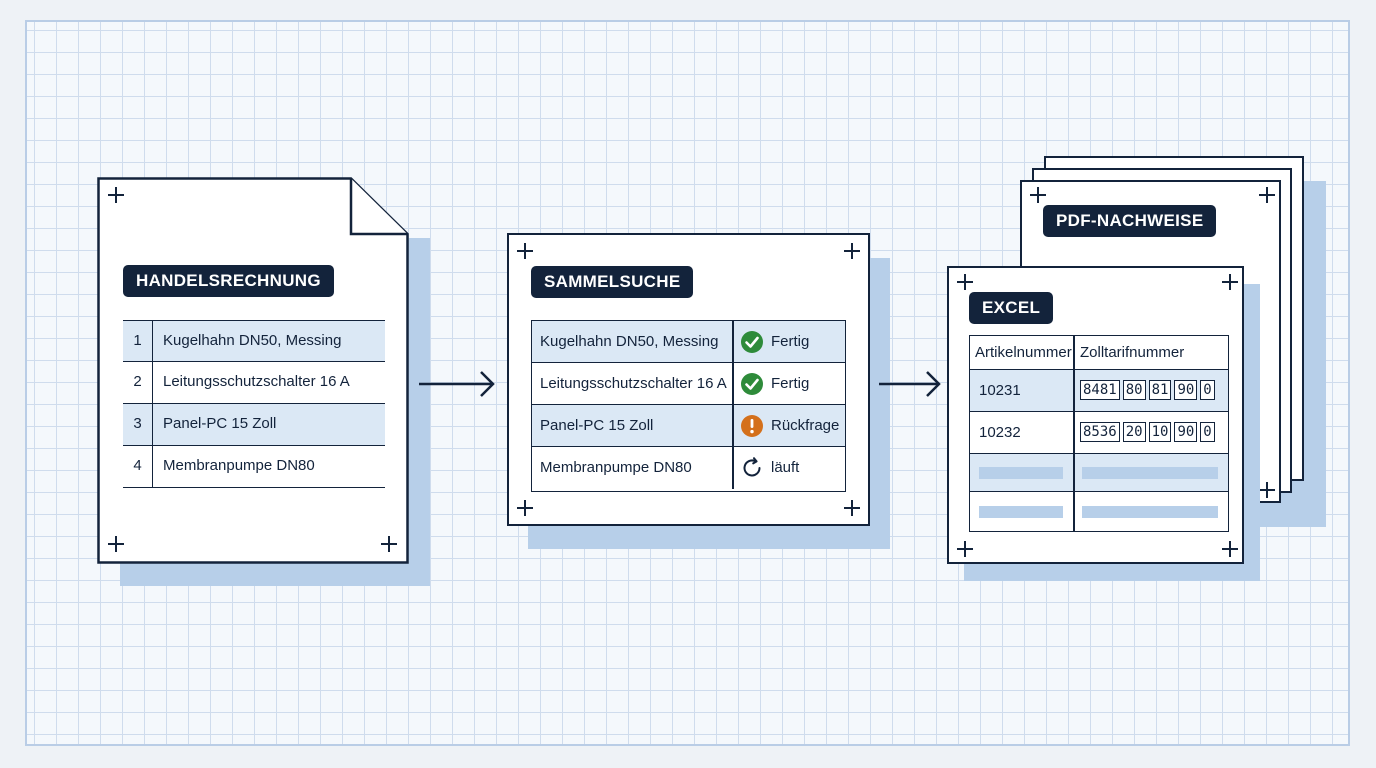 The width and height of the screenshot is (1376, 768). Describe the element at coordinates (752, 425) in the screenshot. I see `warning-circle-icon` at that location.